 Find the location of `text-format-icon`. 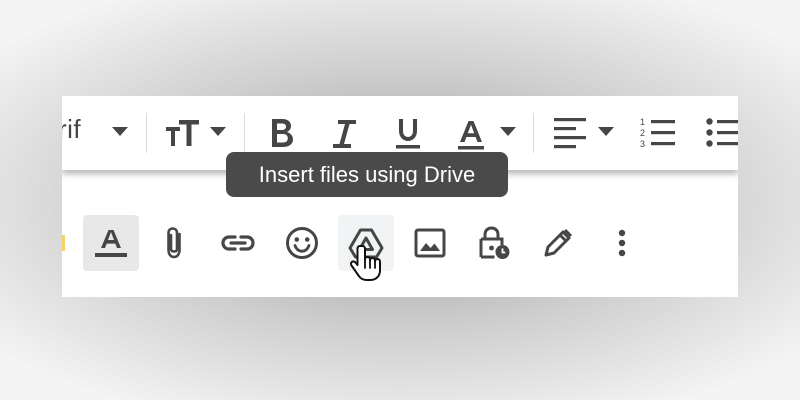

text-format-icon is located at coordinates (111, 243).